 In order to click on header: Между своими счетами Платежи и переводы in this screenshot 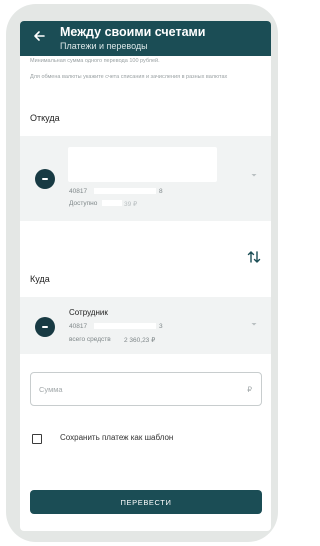, I will do `click(145, 38)`.